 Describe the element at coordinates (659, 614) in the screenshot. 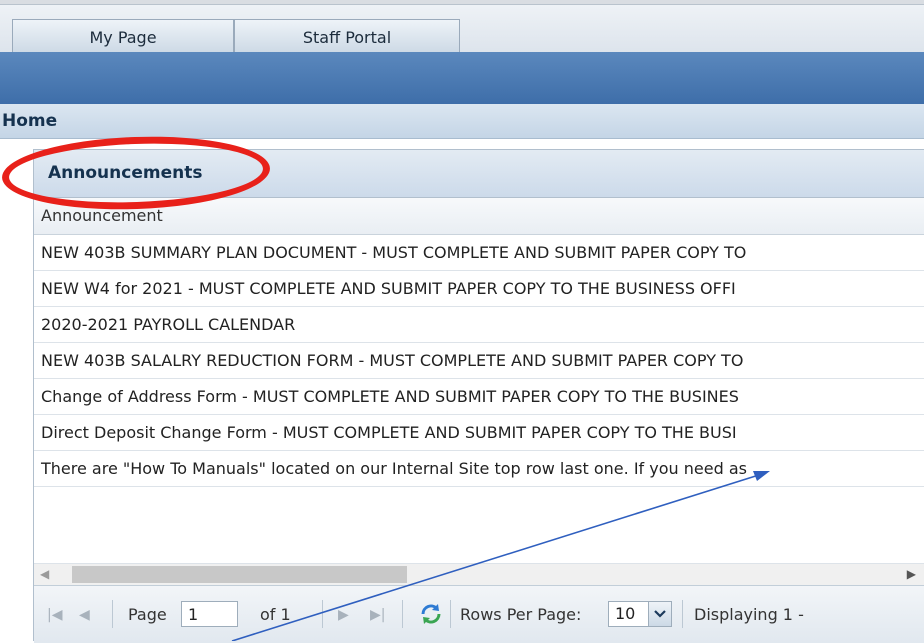

I see `chevron-down-icon` at that location.